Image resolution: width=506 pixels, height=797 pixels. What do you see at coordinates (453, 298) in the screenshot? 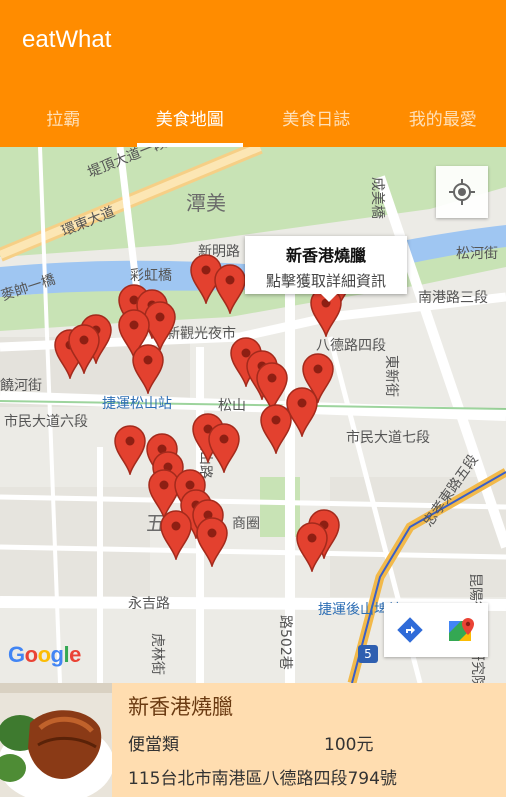
I see `map-label: 南港路三段` at bounding box center [453, 298].